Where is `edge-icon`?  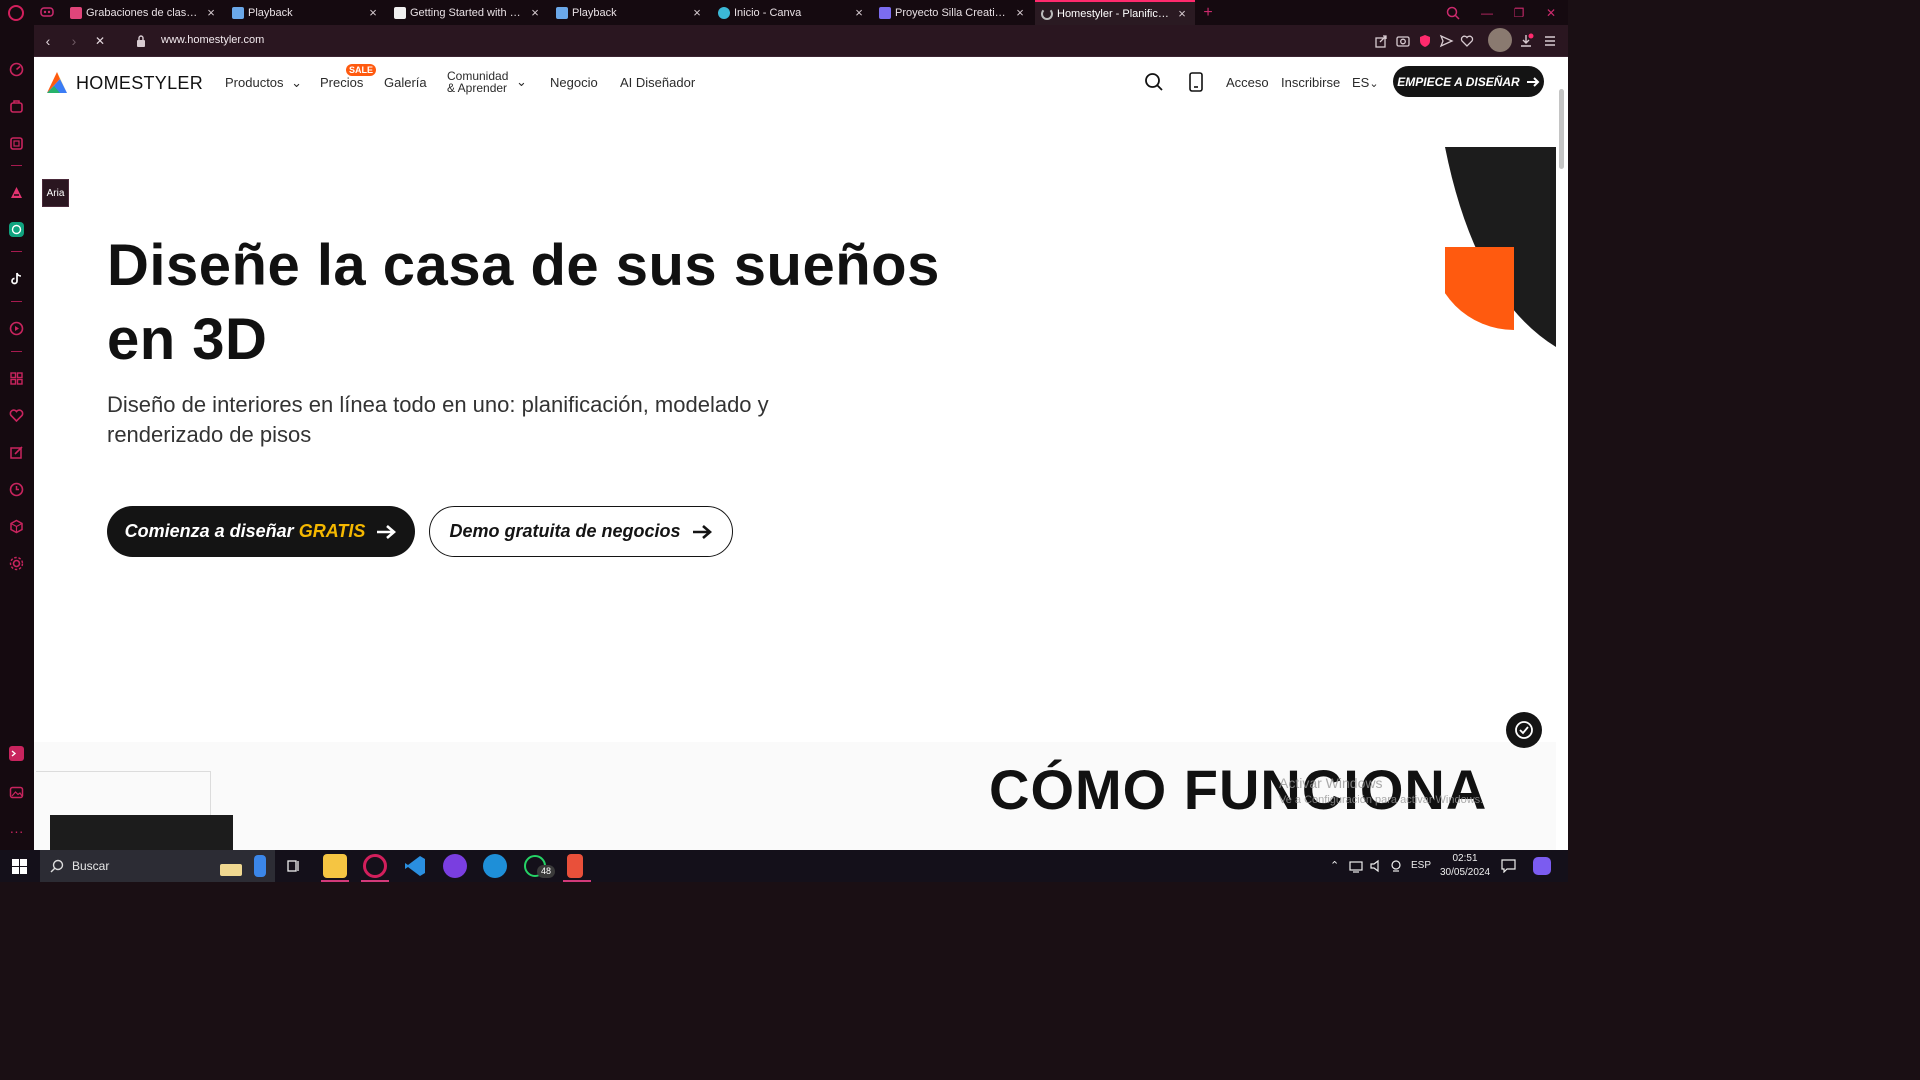 edge-icon is located at coordinates (495, 866).